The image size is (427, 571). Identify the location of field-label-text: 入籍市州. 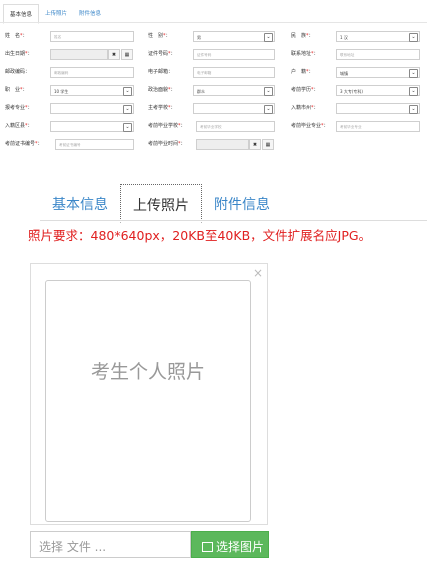
(301, 108).